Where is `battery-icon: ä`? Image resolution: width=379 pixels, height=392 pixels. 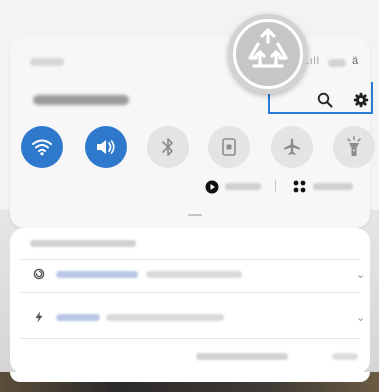 battery-icon: ä is located at coordinates (355, 61).